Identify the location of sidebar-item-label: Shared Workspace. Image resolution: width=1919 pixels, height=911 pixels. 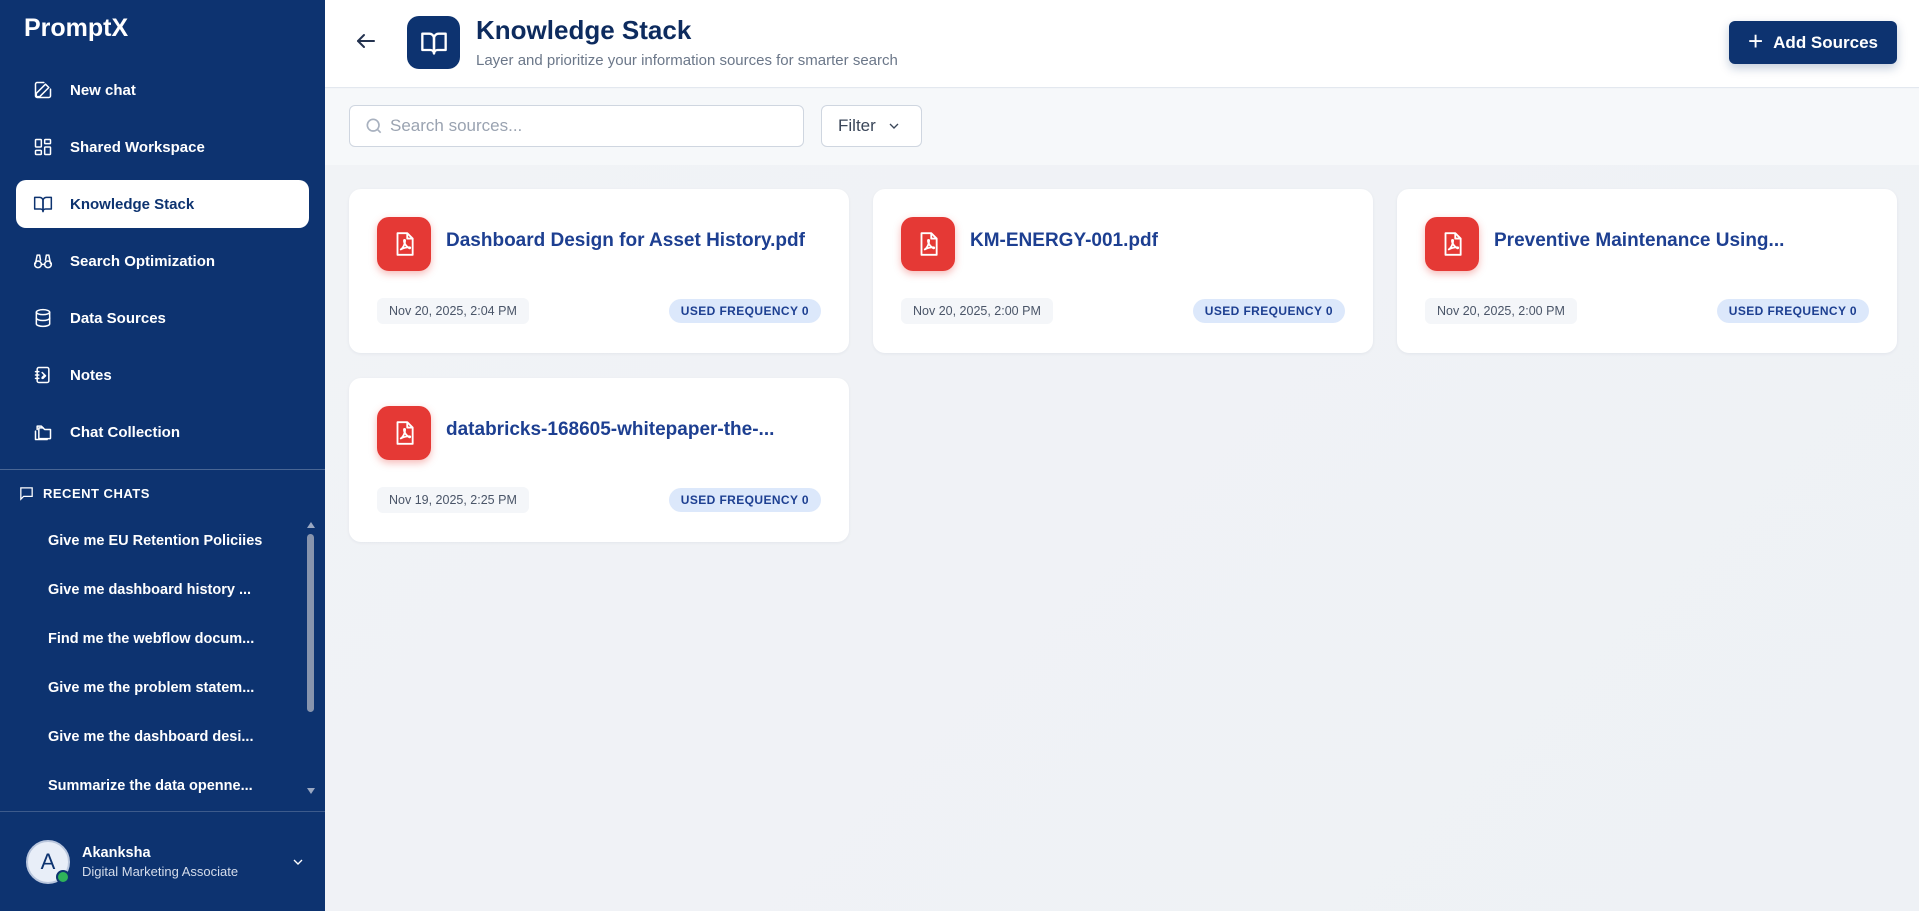
(137, 147).